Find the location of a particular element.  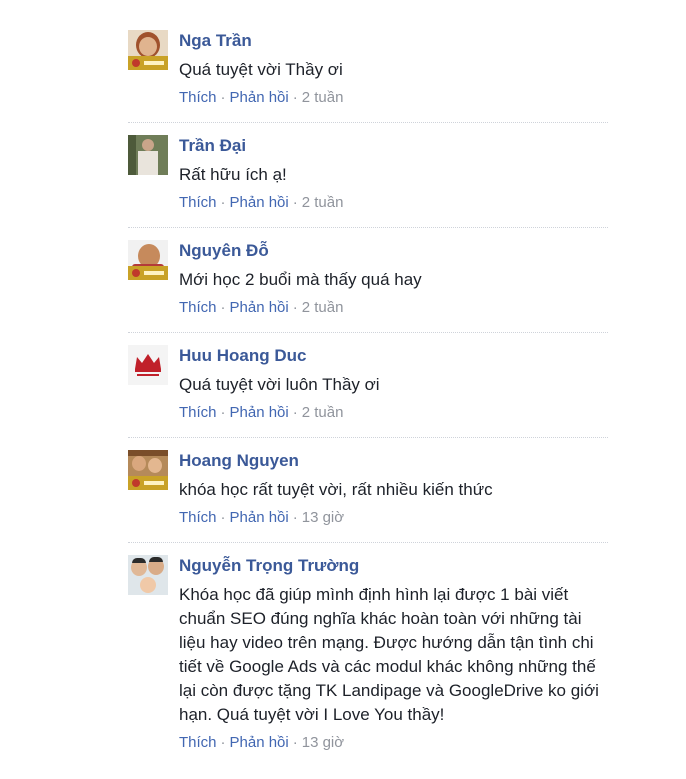

comment-text: Rất hữu ích ạ! is located at coordinates (233, 174).